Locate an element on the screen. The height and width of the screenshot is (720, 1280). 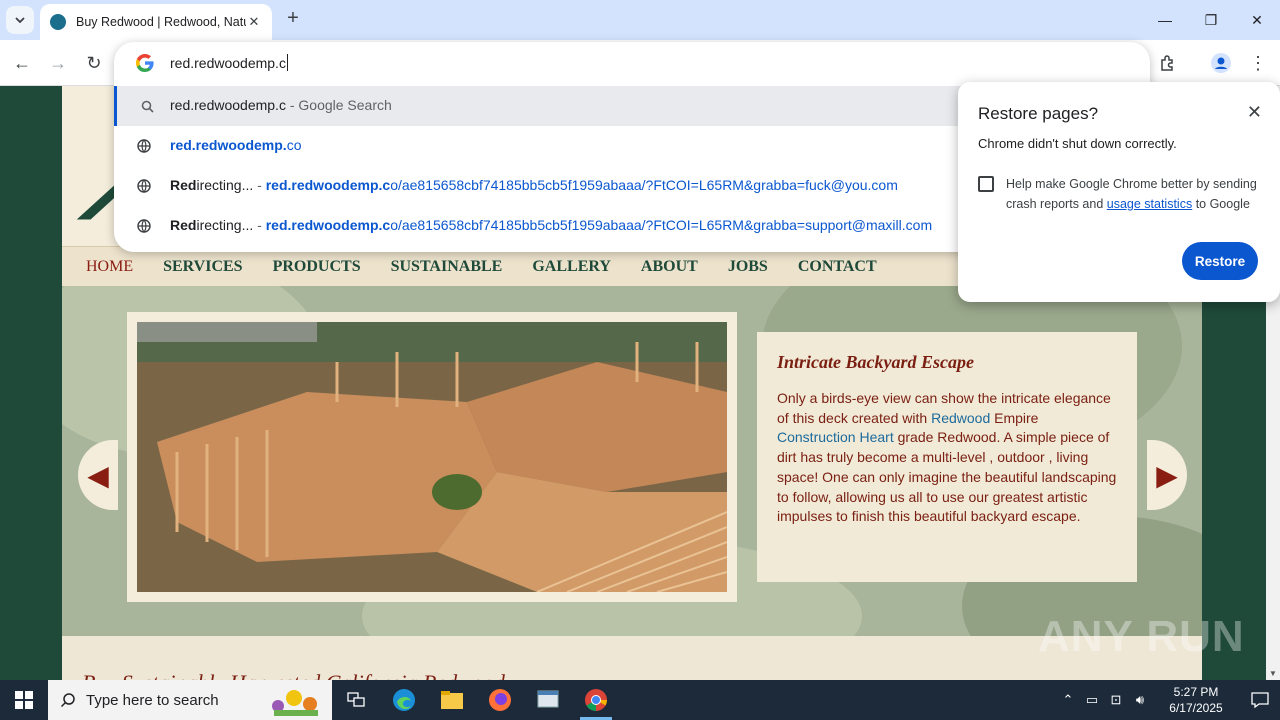
suggestion-url-rest: co is located at coordinates (294, 145).